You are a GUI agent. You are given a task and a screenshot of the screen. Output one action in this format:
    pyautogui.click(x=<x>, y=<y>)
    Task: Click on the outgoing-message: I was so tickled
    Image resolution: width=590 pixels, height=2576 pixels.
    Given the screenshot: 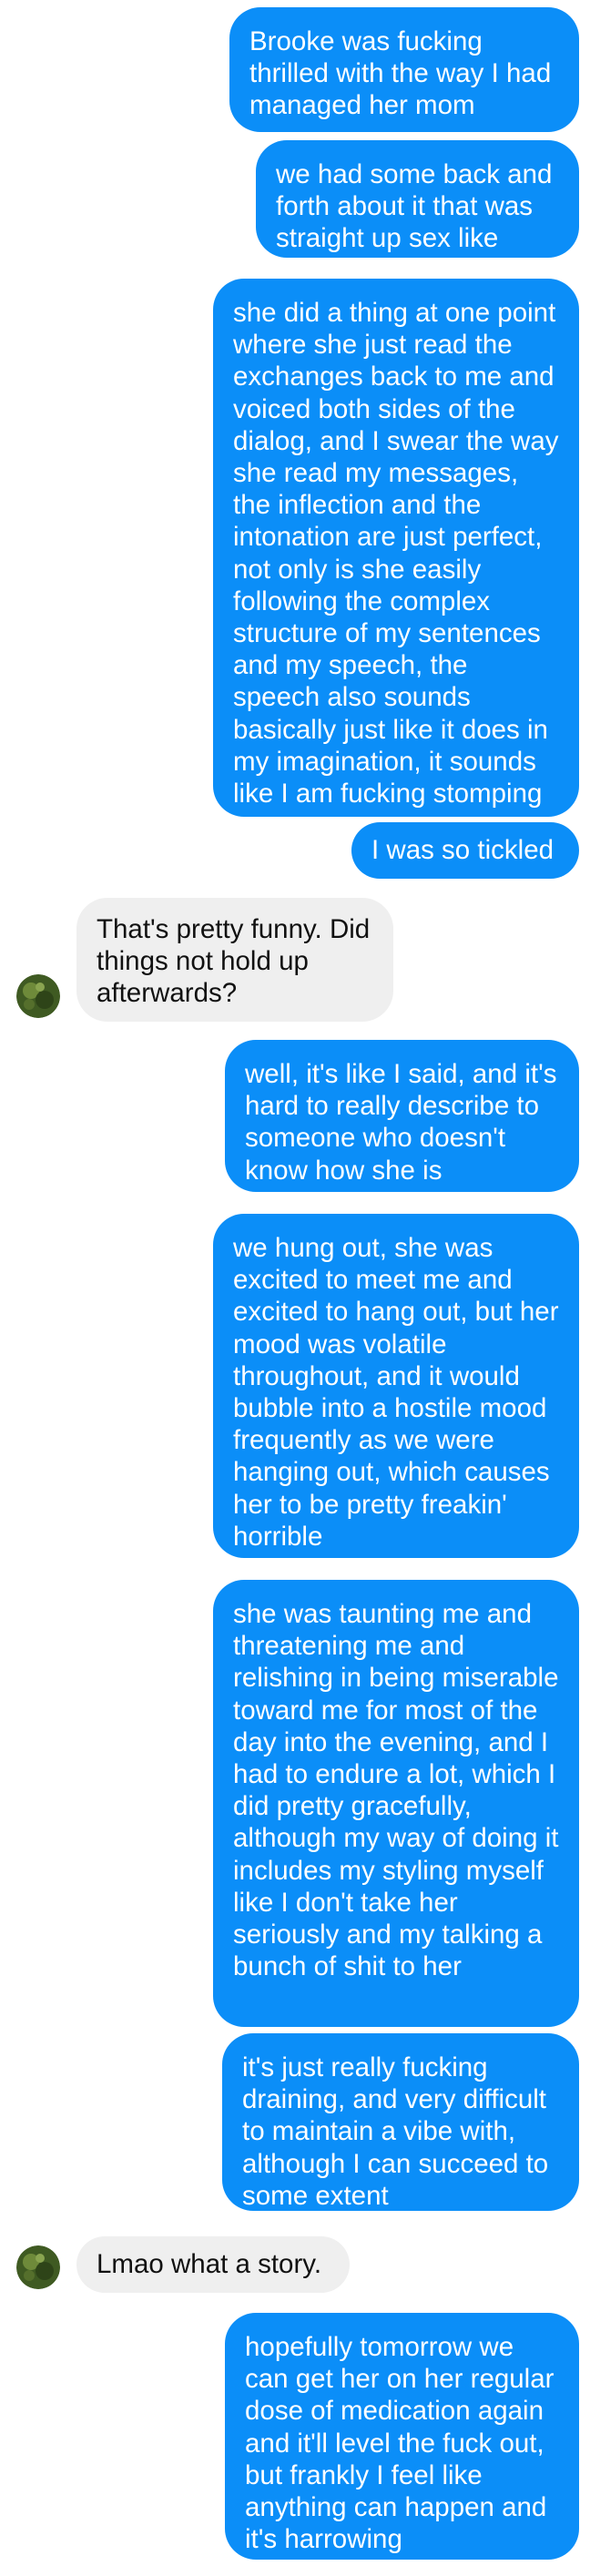 What is the action you would take?
    pyautogui.click(x=465, y=851)
    